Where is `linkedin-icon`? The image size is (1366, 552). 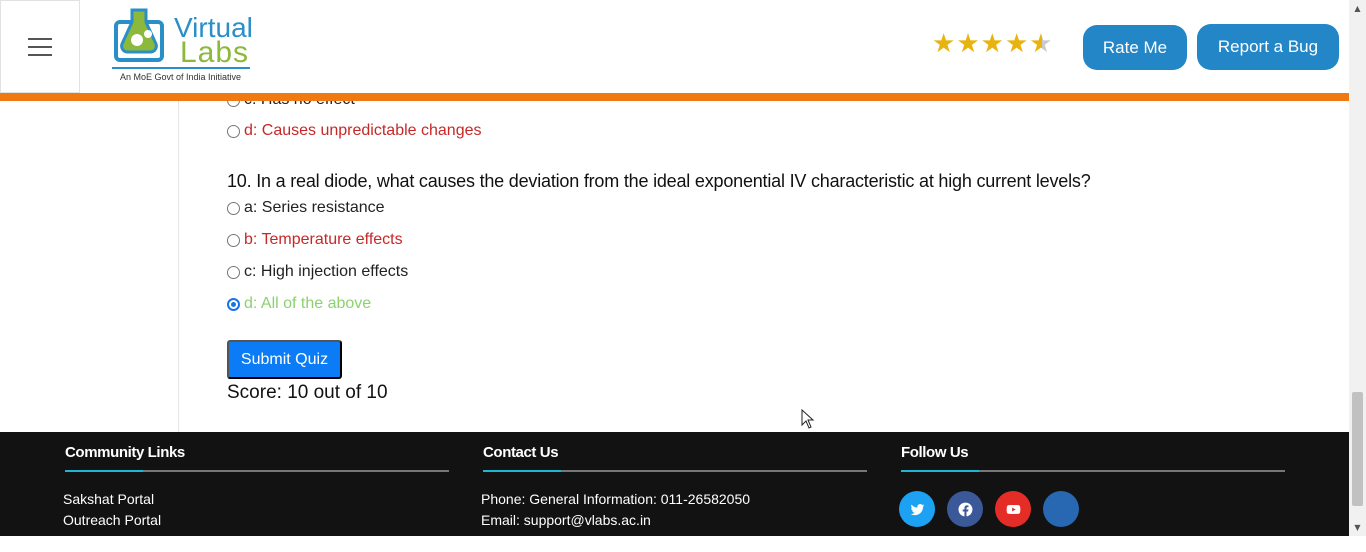
linkedin-icon is located at coordinates (1061, 509).